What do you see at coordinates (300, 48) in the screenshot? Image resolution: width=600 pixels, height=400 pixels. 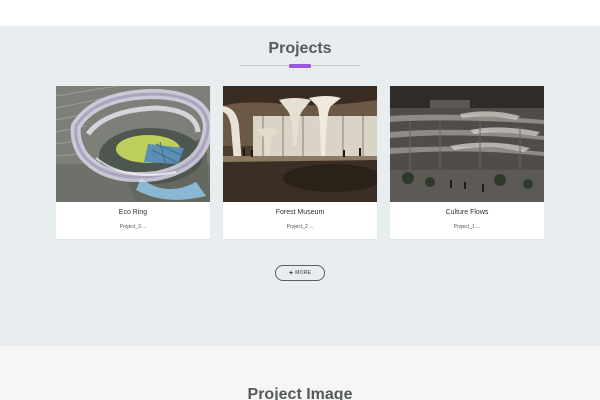 I see `projects-title: Projects` at bounding box center [300, 48].